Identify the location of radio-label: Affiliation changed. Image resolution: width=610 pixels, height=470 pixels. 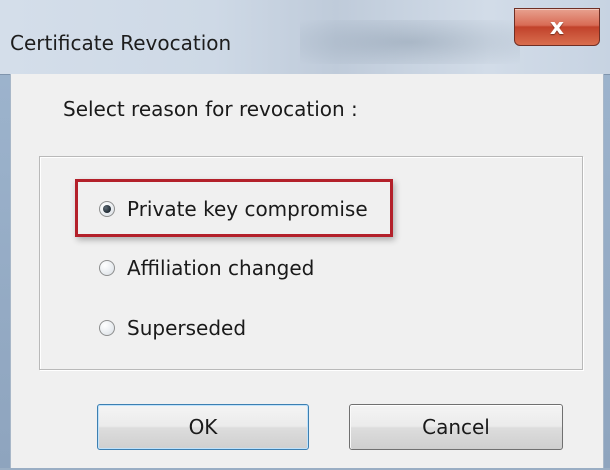
(221, 268).